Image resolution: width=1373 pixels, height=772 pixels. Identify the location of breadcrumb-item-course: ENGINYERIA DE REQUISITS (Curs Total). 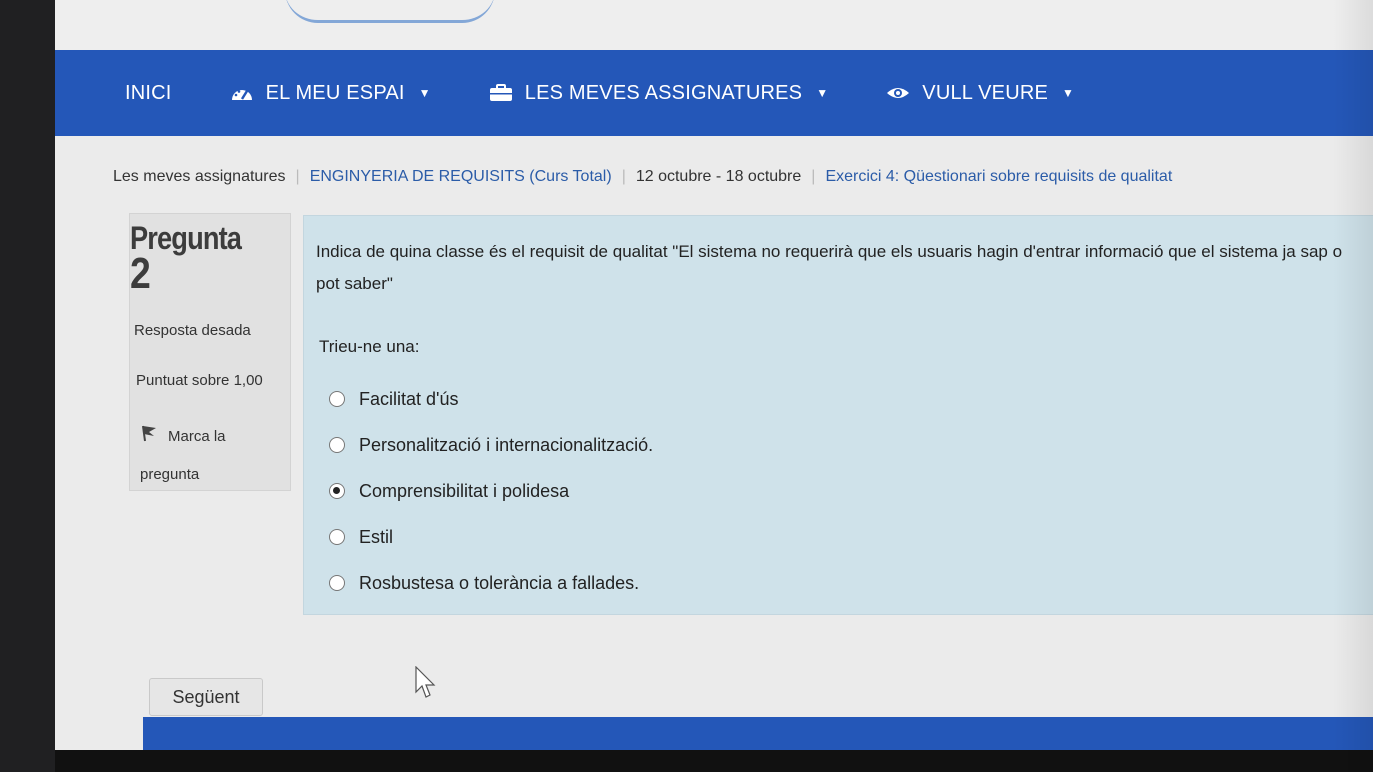
(461, 177).